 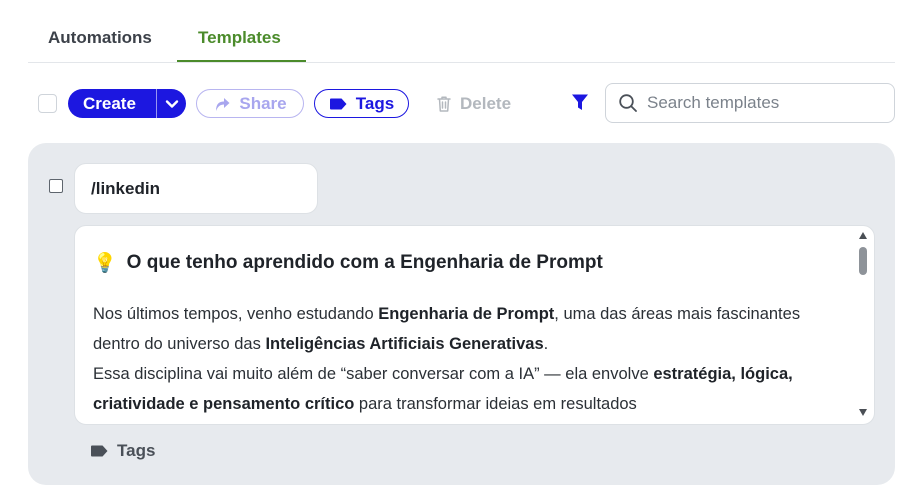 I want to click on search-input, so click(x=767, y=103).